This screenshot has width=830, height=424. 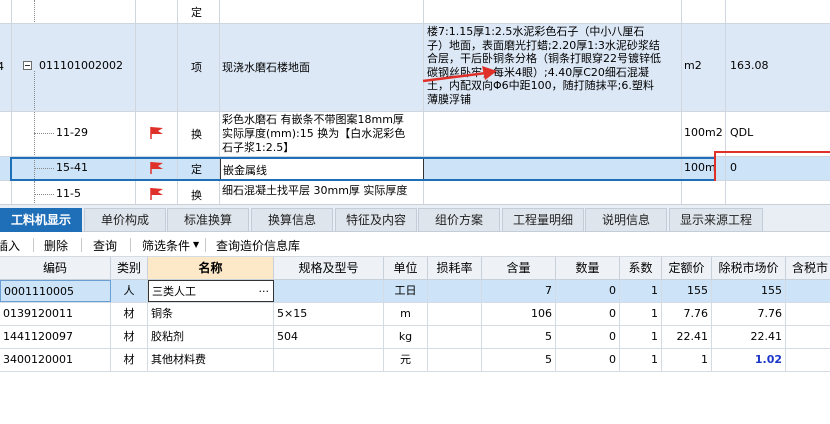 What do you see at coordinates (415, 245) in the screenshot?
I see `detail-toolbar: 插入 删除 查询 筛选条件 ▼ 查询造价信息库` at bounding box center [415, 245].